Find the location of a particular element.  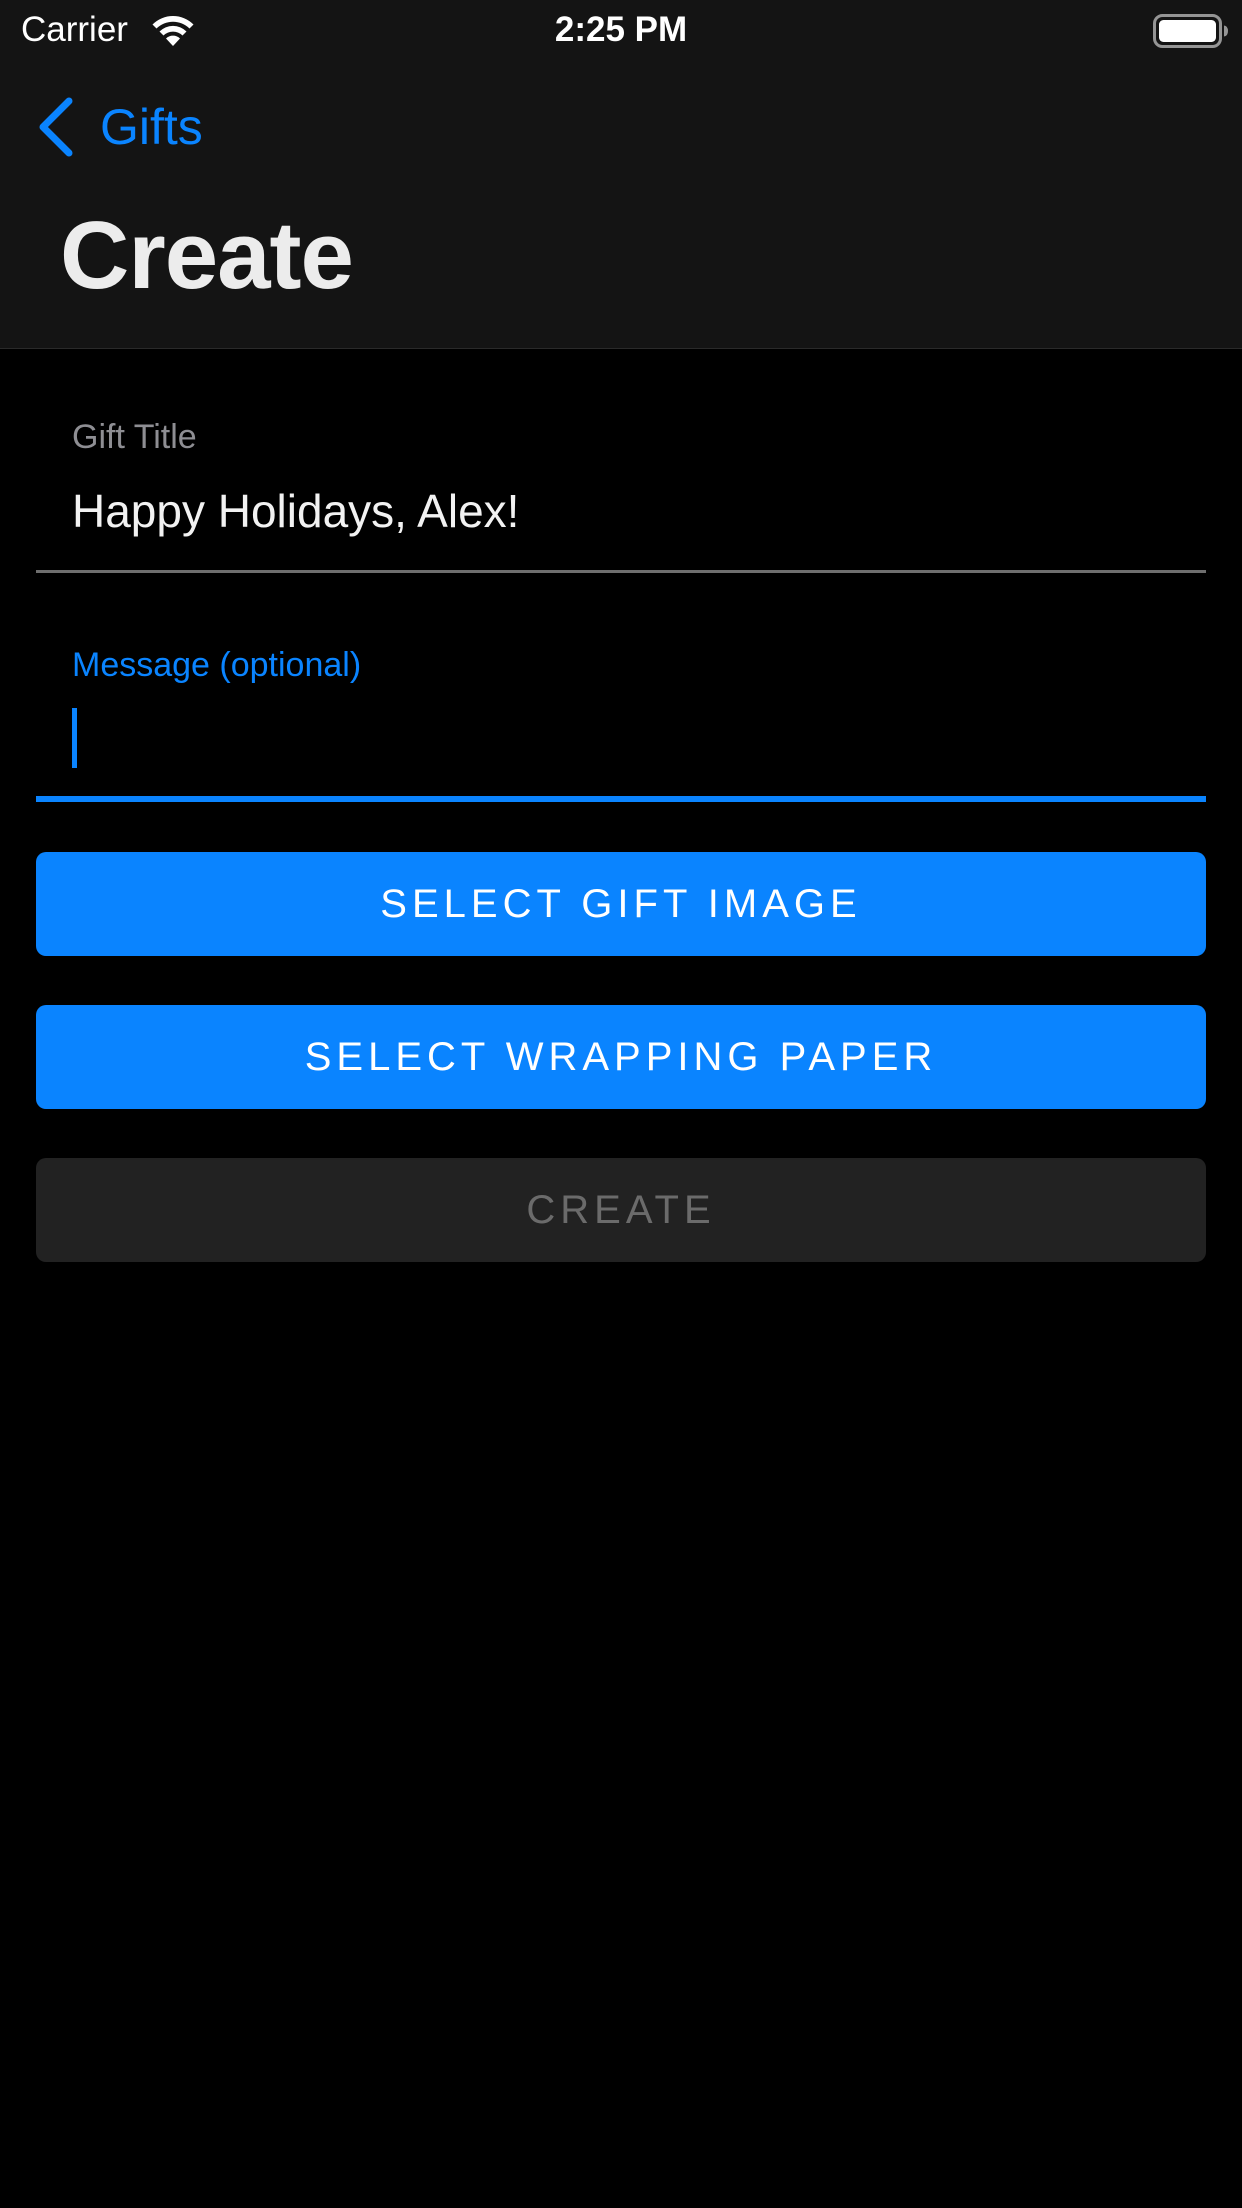

select-gift-image-button: SELECT GIFT IMAGE is located at coordinates (621, 904).